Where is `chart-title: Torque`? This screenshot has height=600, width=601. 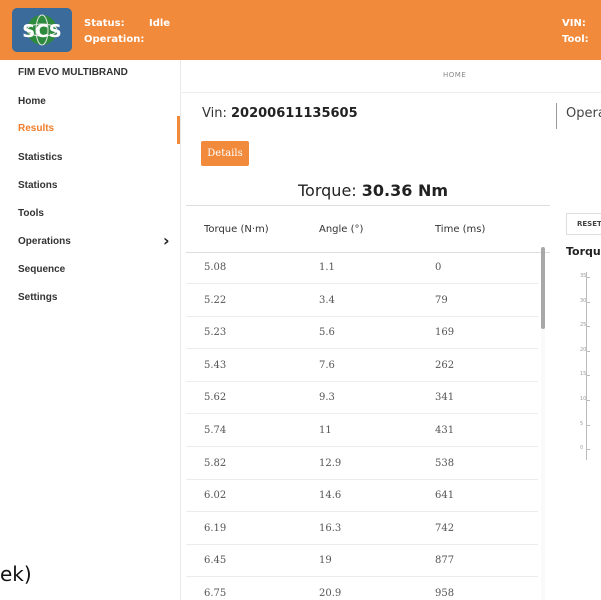 chart-title: Torque is located at coordinates (583, 251).